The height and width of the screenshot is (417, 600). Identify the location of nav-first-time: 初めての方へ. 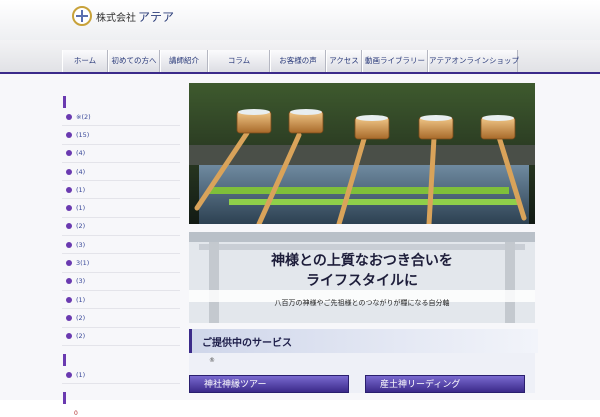
(134, 61).